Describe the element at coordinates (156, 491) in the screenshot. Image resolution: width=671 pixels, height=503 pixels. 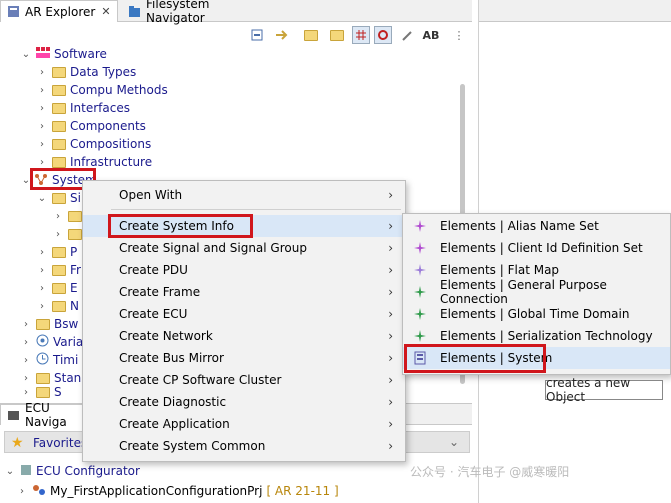
I see `project-label: My_FirstApplicationConfigurationPrj` at that location.